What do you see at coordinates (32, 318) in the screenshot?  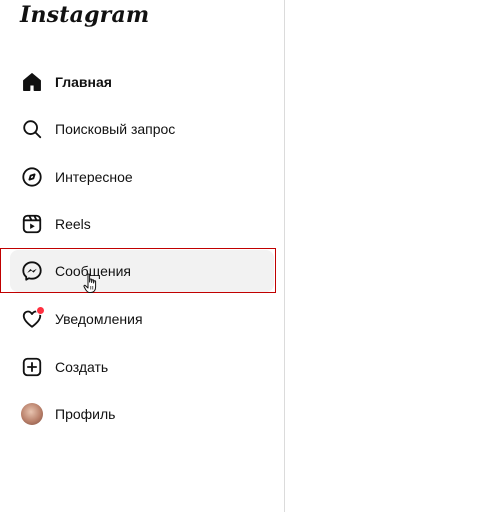 I see `heart-icon` at bounding box center [32, 318].